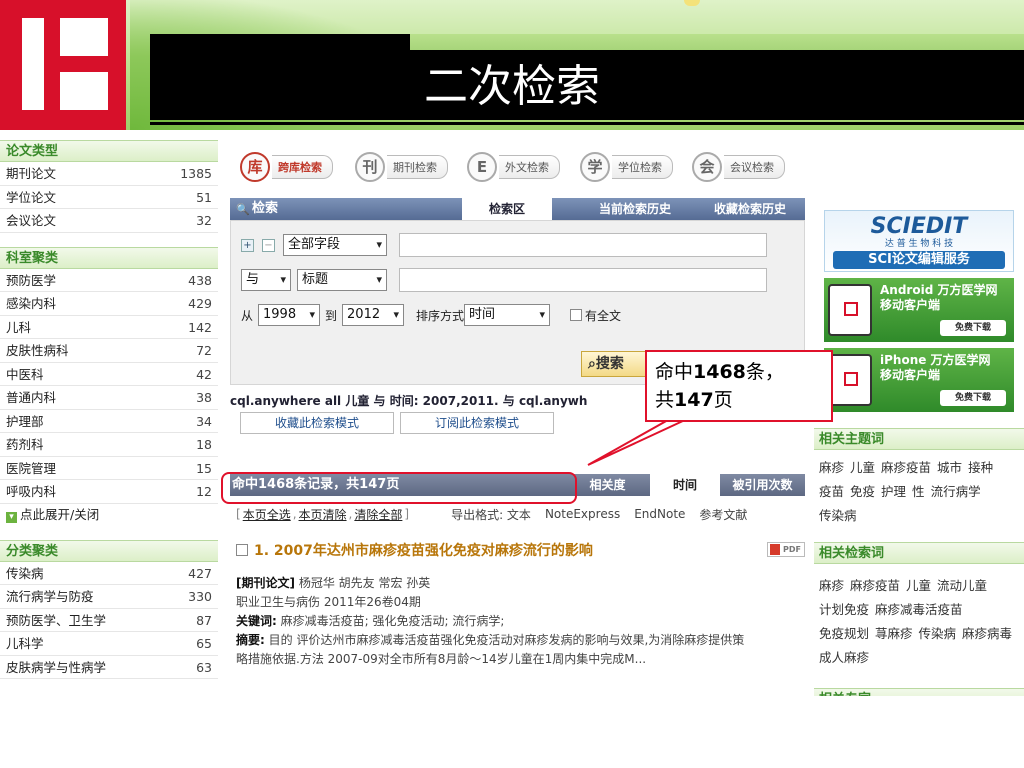 The width and height of the screenshot is (1024, 768). What do you see at coordinates (109, 468) in the screenshot?
I see `list-item: 医院管理 15` at bounding box center [109, 468].